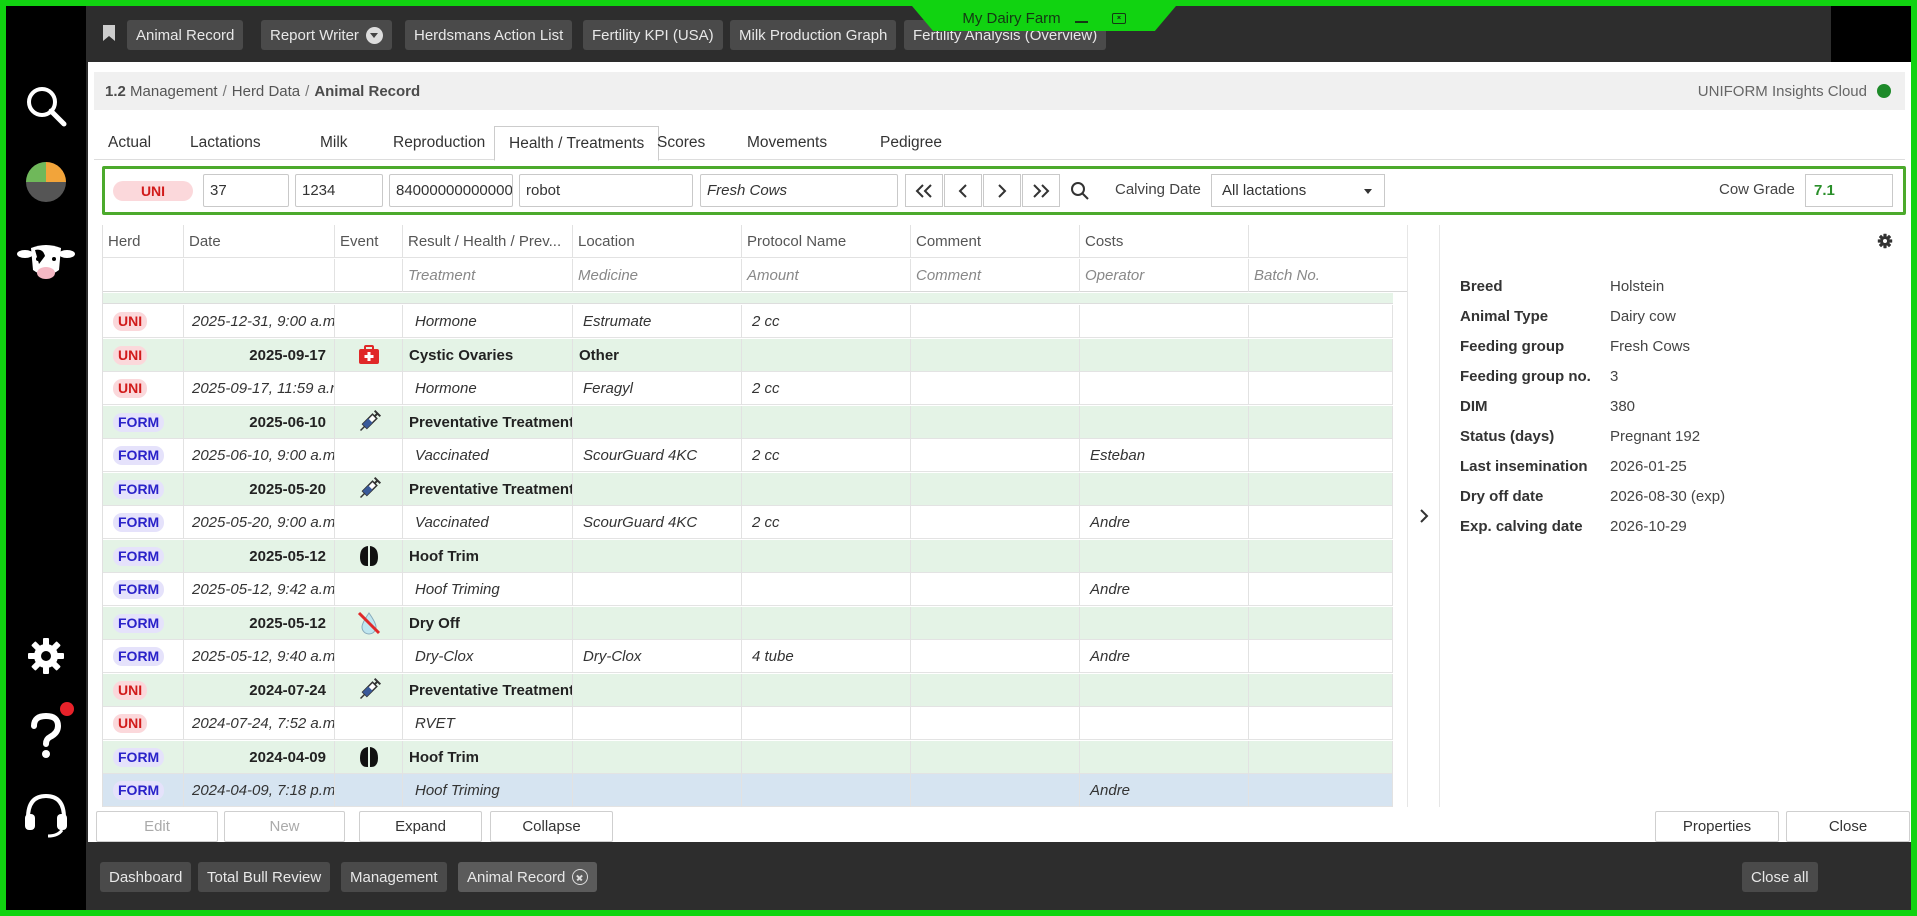 This screenshot has width=1917, height=916. Describe the element at coordinates (577, 143) in the screenshot. I see `tab-health-treatments: Health / Treatments` at that location.